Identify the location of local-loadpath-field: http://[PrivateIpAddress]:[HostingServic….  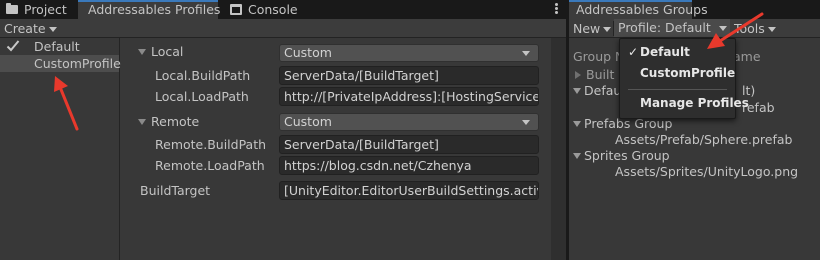
(409, 96).